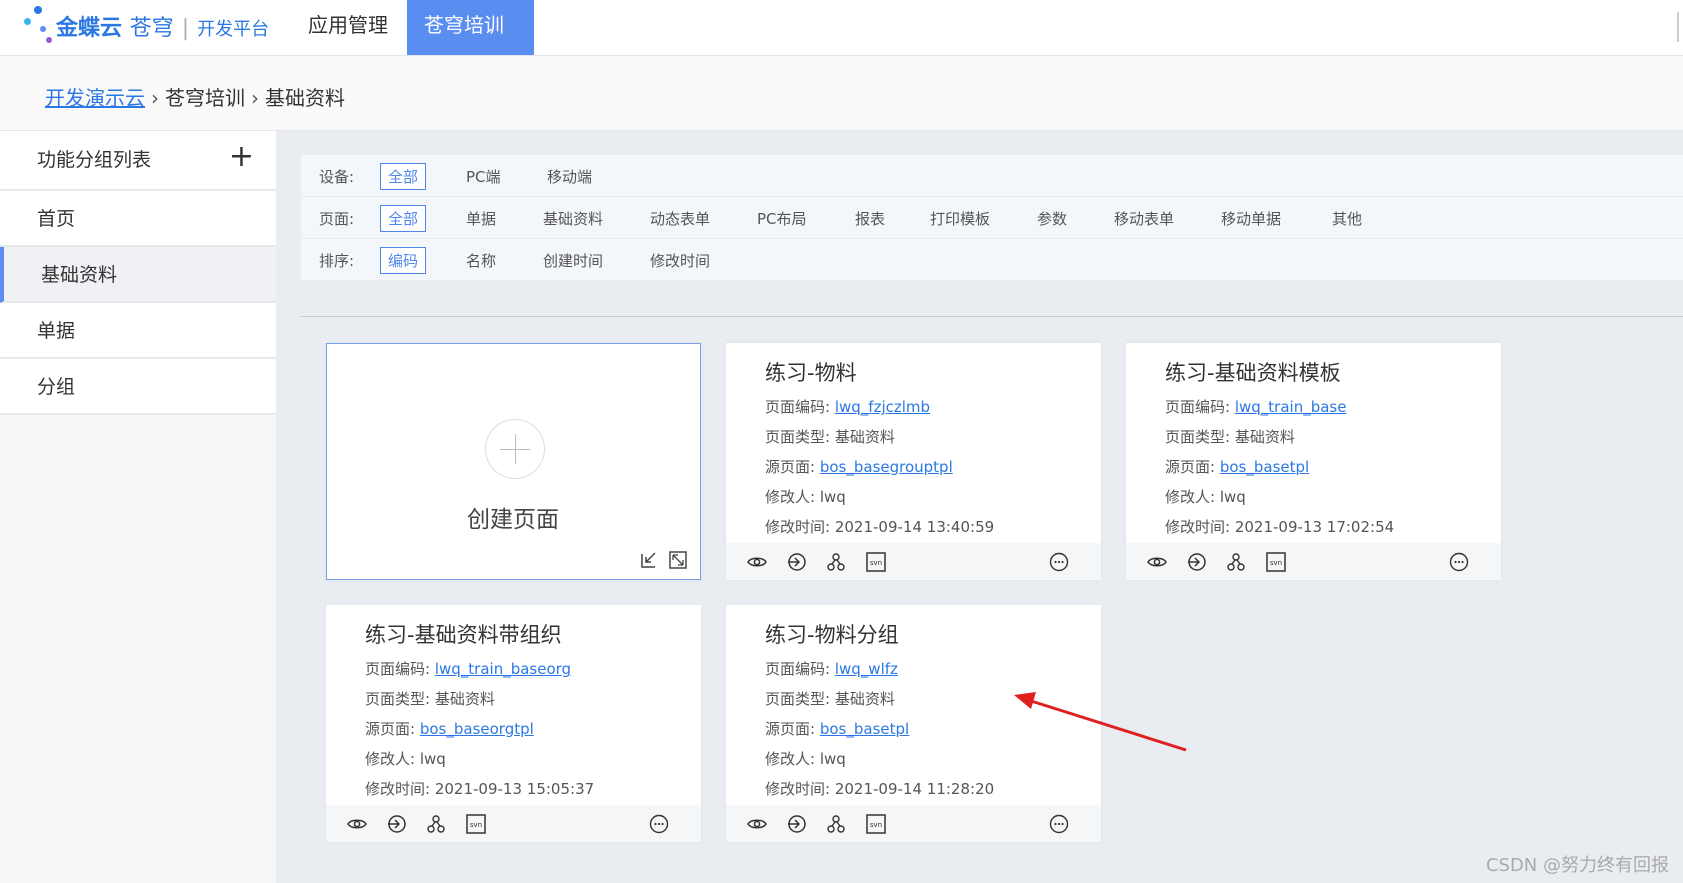 The image size is (1683, 883). What do you see at coordinates (573, 260) in the screenshot?
I see `filter-option: 创建时间` at bounding box center [573, 260].